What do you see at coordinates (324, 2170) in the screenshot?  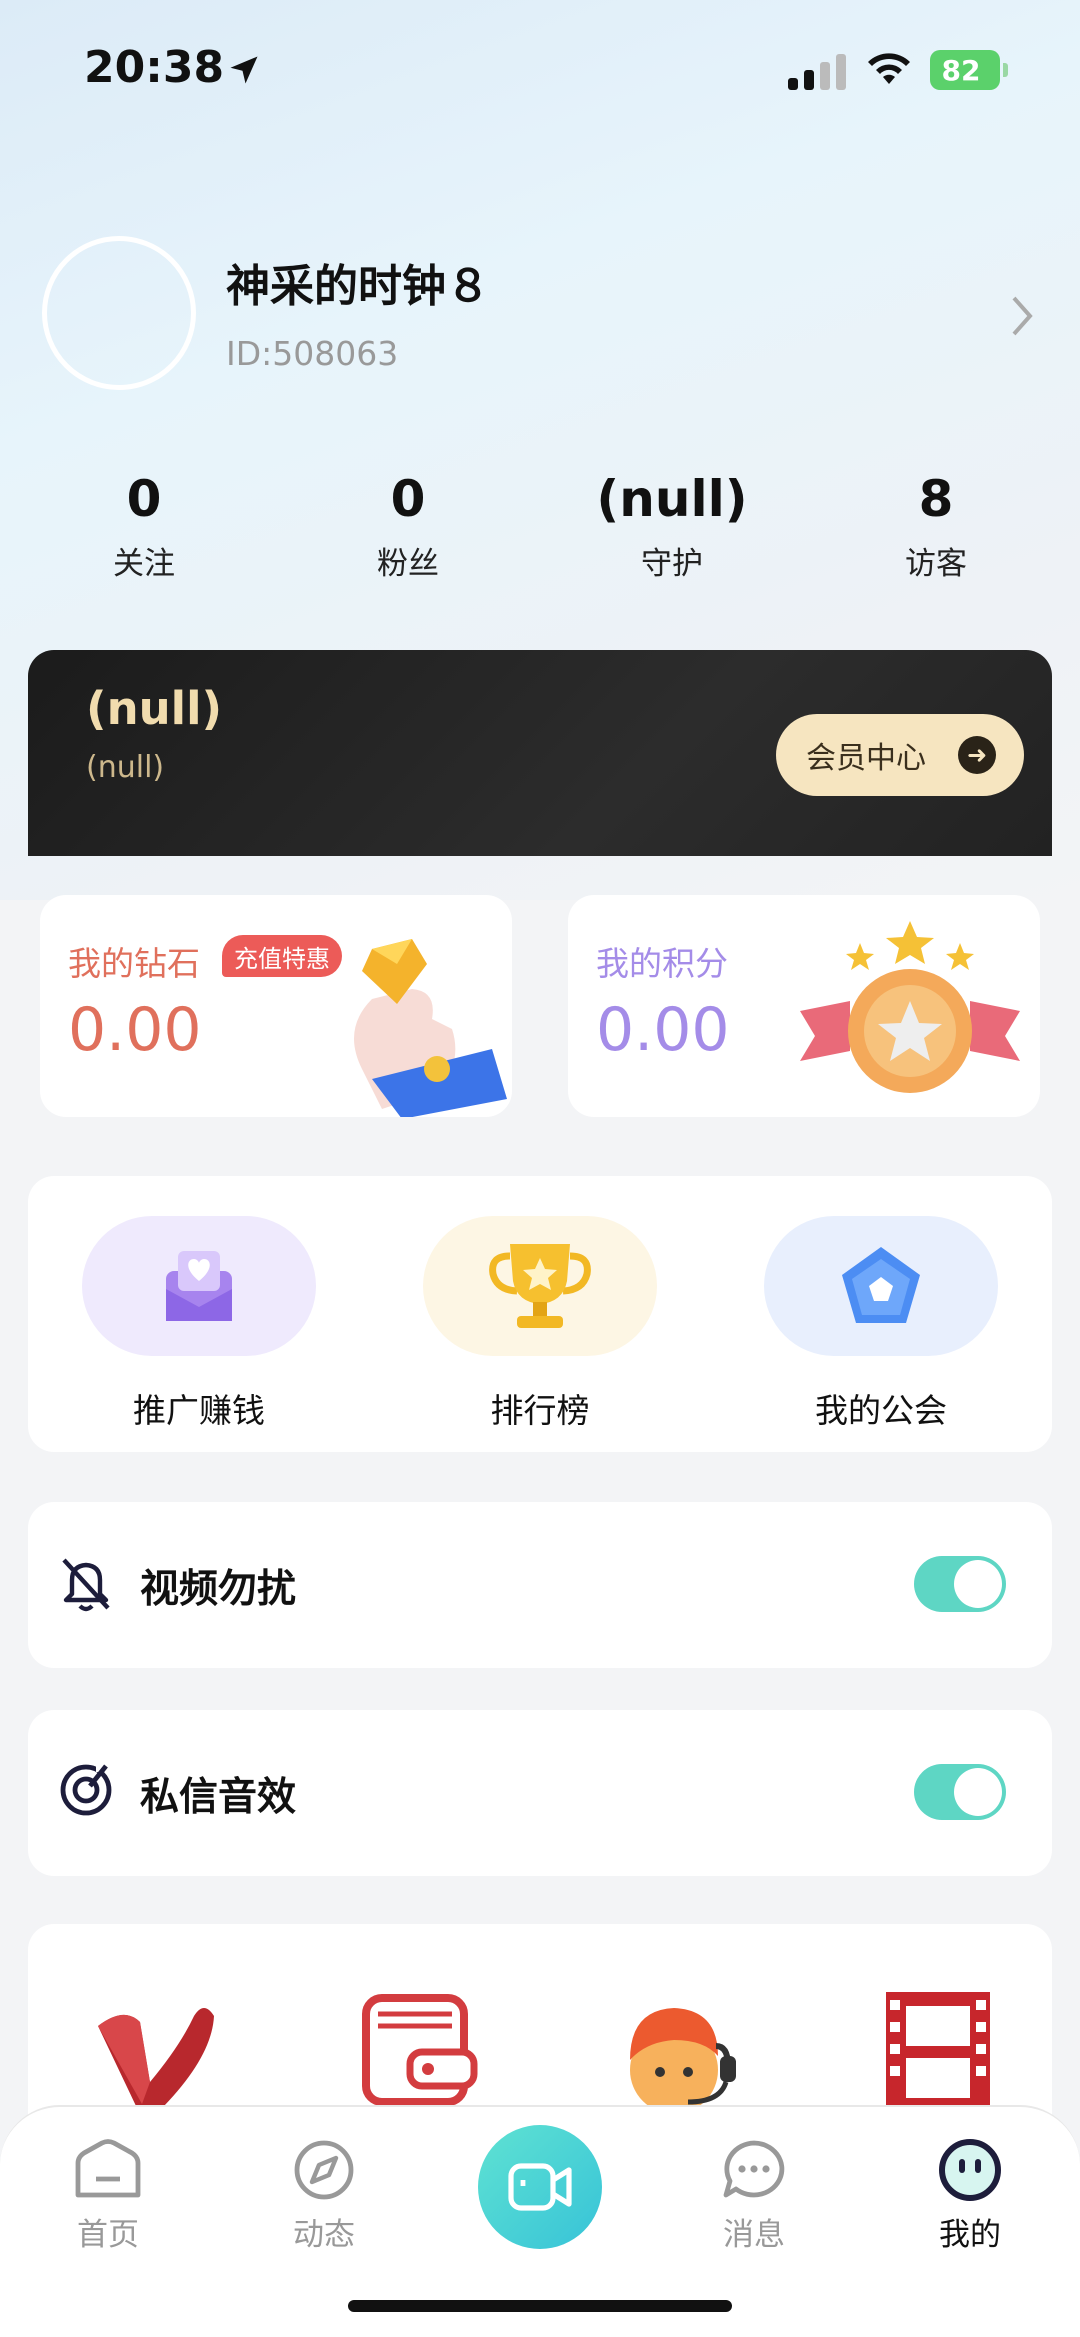 I see `compass-icon` at bounding box center [324, 2170].